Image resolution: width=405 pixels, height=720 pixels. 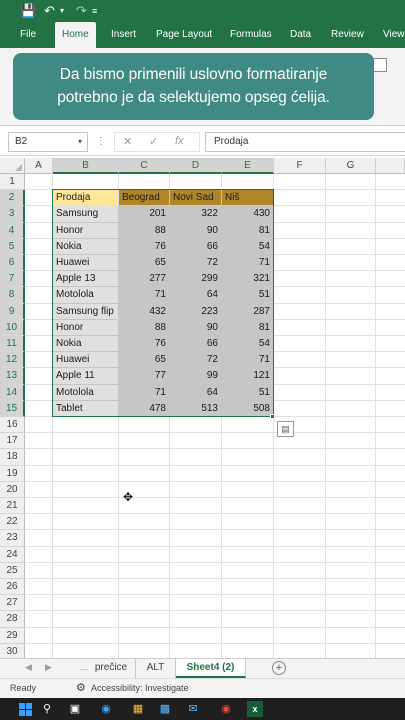 I want to click on tab-home: Home, so click(x=75, y=35).